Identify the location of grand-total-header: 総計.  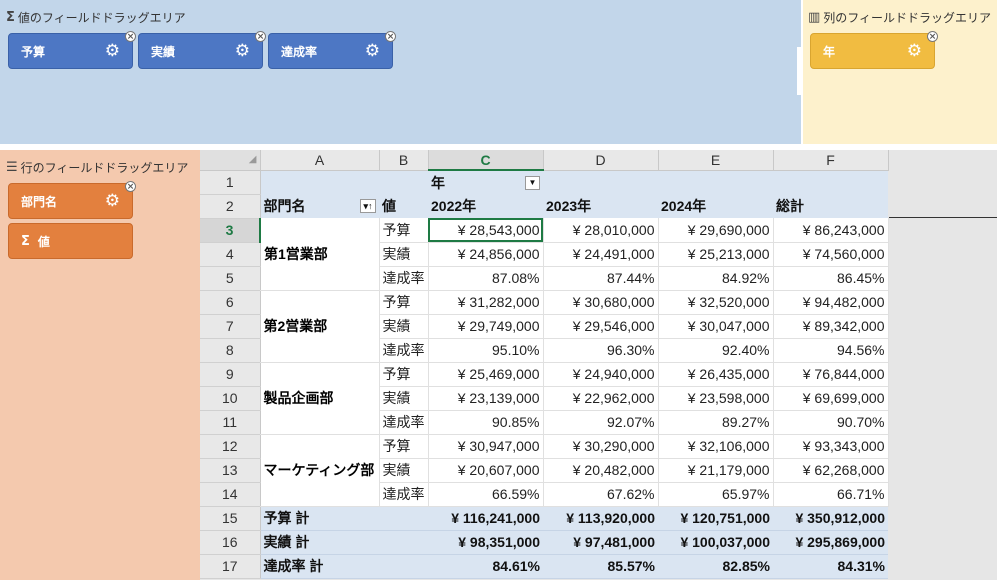
(830, 206).